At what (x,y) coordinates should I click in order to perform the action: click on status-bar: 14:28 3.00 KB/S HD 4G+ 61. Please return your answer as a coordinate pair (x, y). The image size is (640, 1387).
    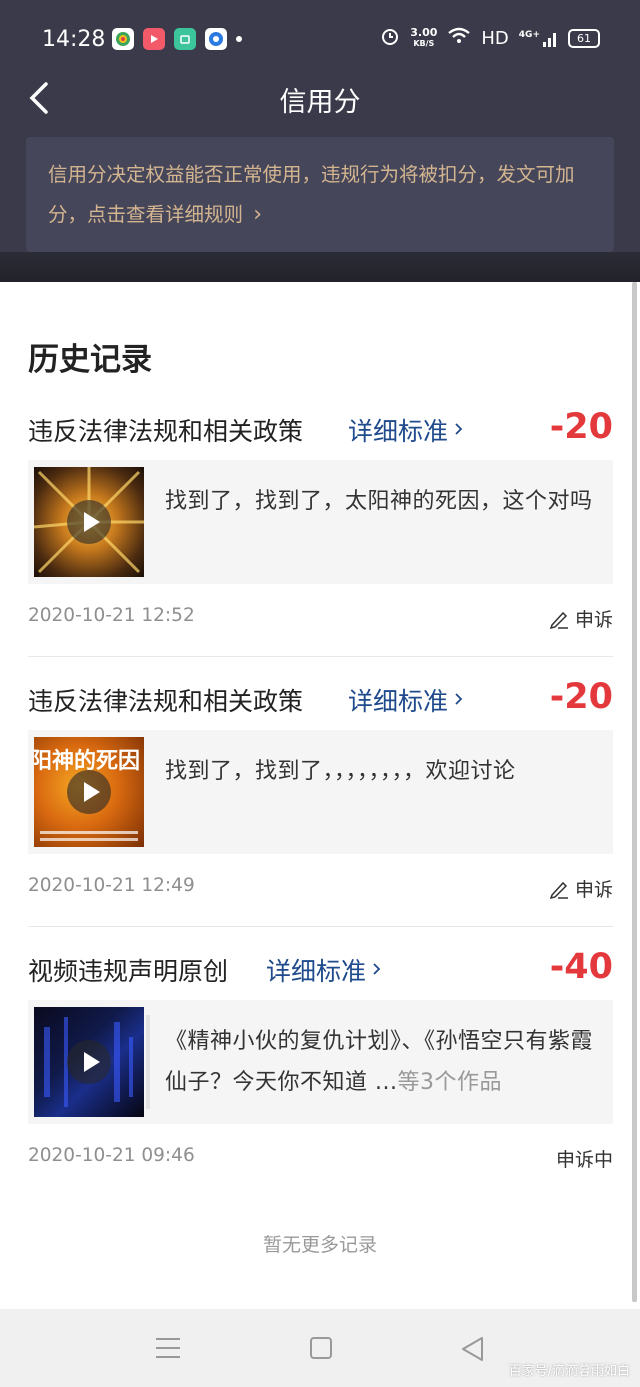
    Looking at the image, I should click on (320, 38).